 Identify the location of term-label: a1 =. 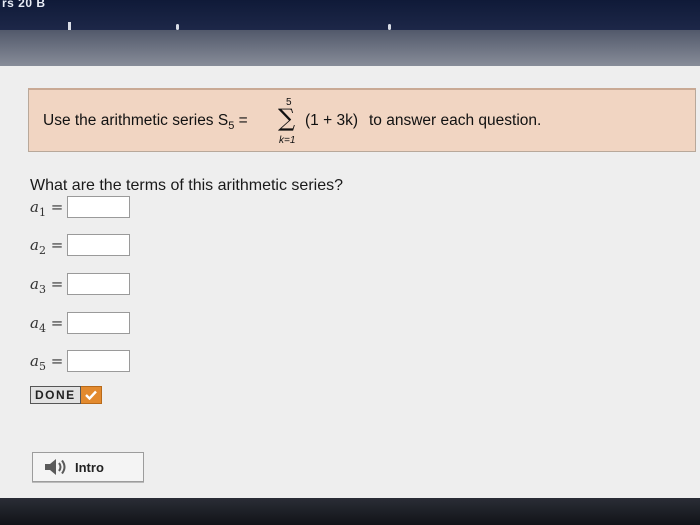
(47, 208).